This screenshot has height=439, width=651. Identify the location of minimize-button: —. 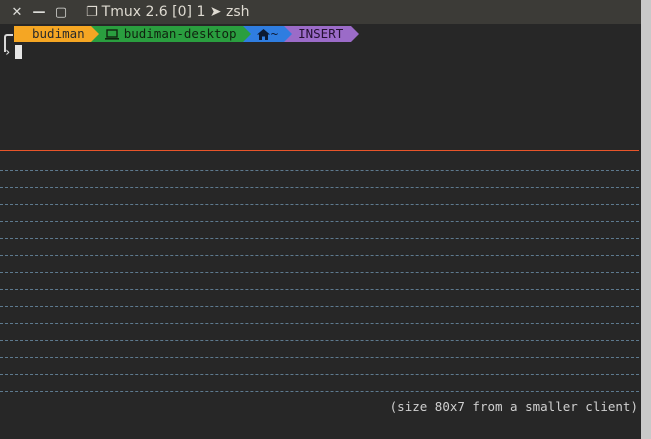
(39, 12).